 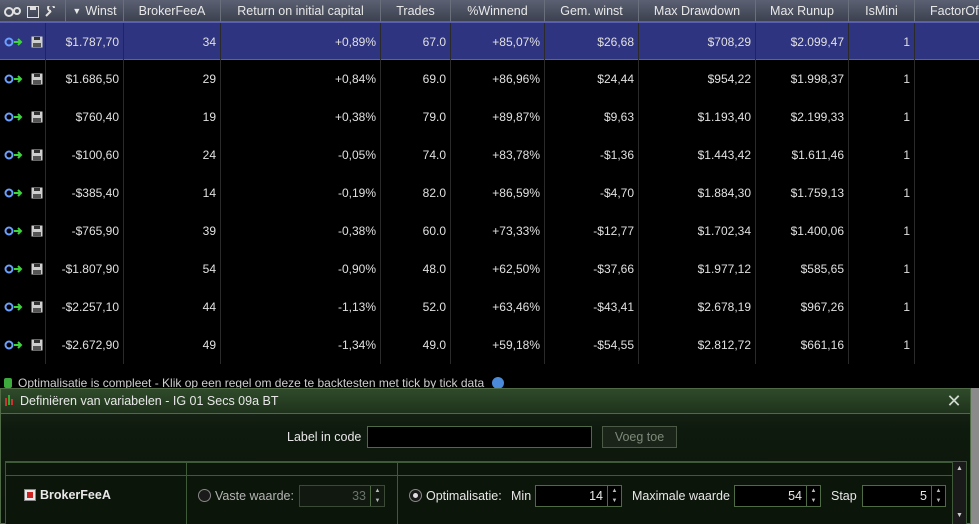 I want to click on step-stepper: 5 ▲ ▼, so click(x=904, y=496).